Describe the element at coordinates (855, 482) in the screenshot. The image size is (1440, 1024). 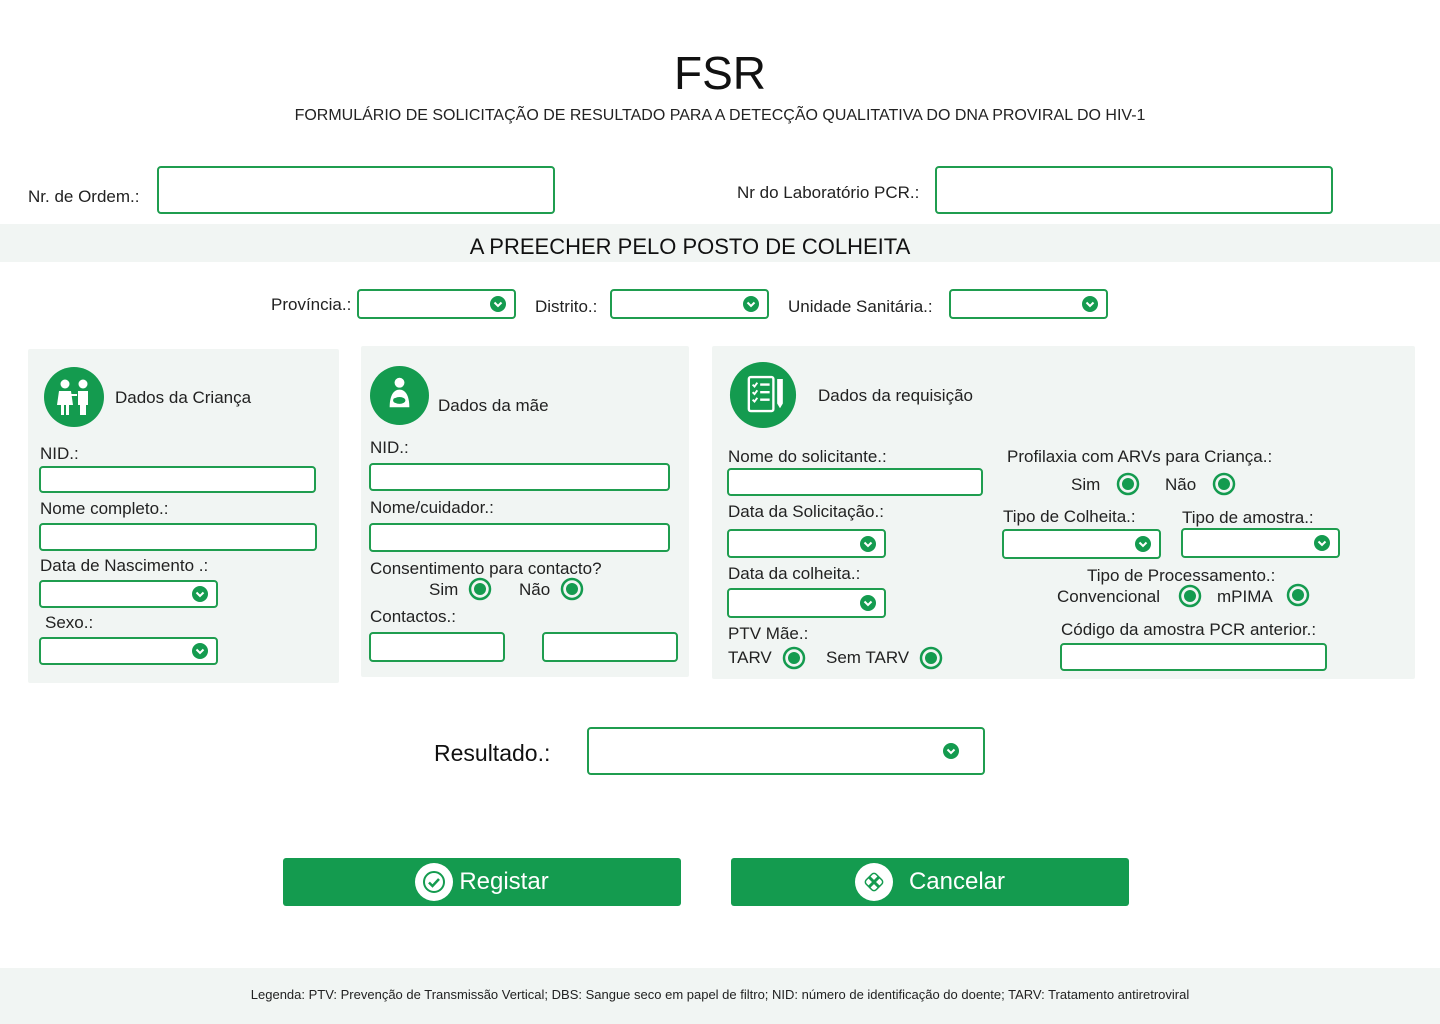
I see `solicitante-input` at that location.